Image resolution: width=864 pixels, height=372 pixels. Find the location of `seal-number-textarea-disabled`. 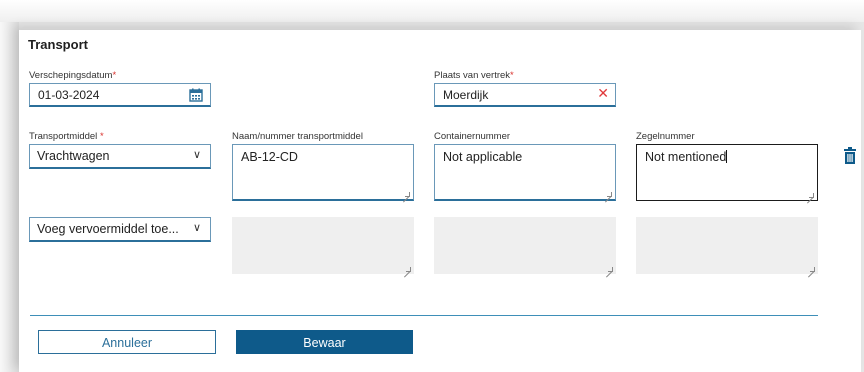

seal-number-textarea-disabled is located at coordinates (727, 245).